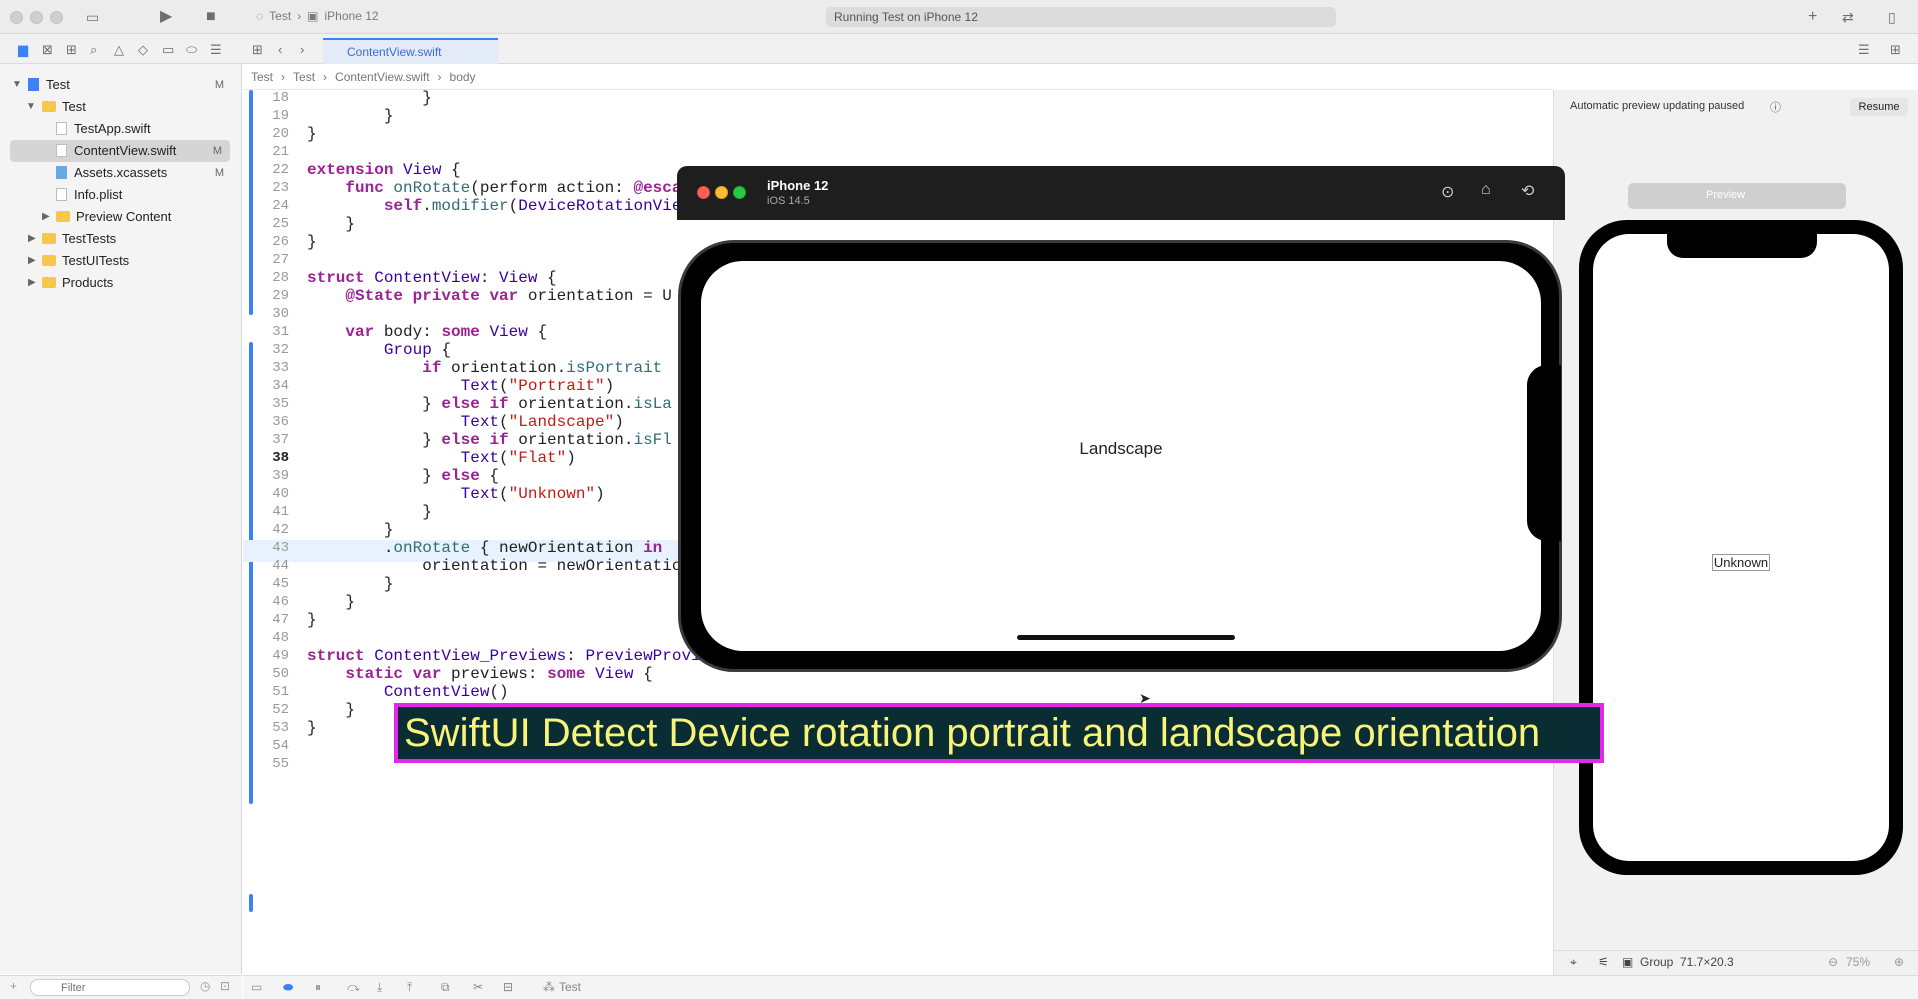  Describe the element at coordinates (280, 49) in the screenshot. I see `back-icon: ‹` at that location.